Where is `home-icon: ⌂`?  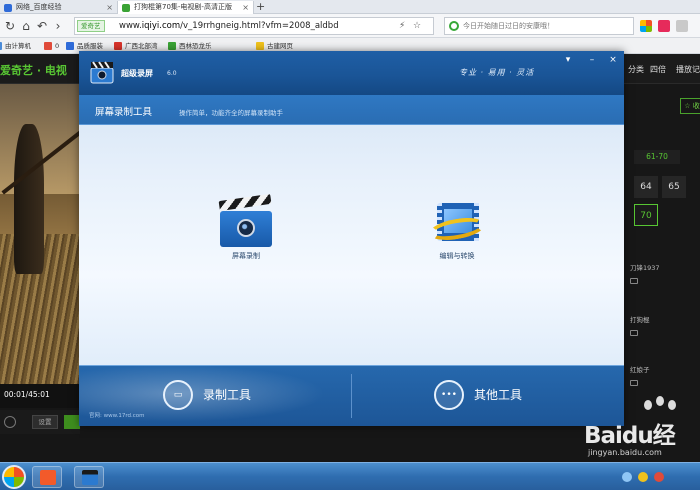
home-icon: ⌂ is located at coordinates (26, 26).